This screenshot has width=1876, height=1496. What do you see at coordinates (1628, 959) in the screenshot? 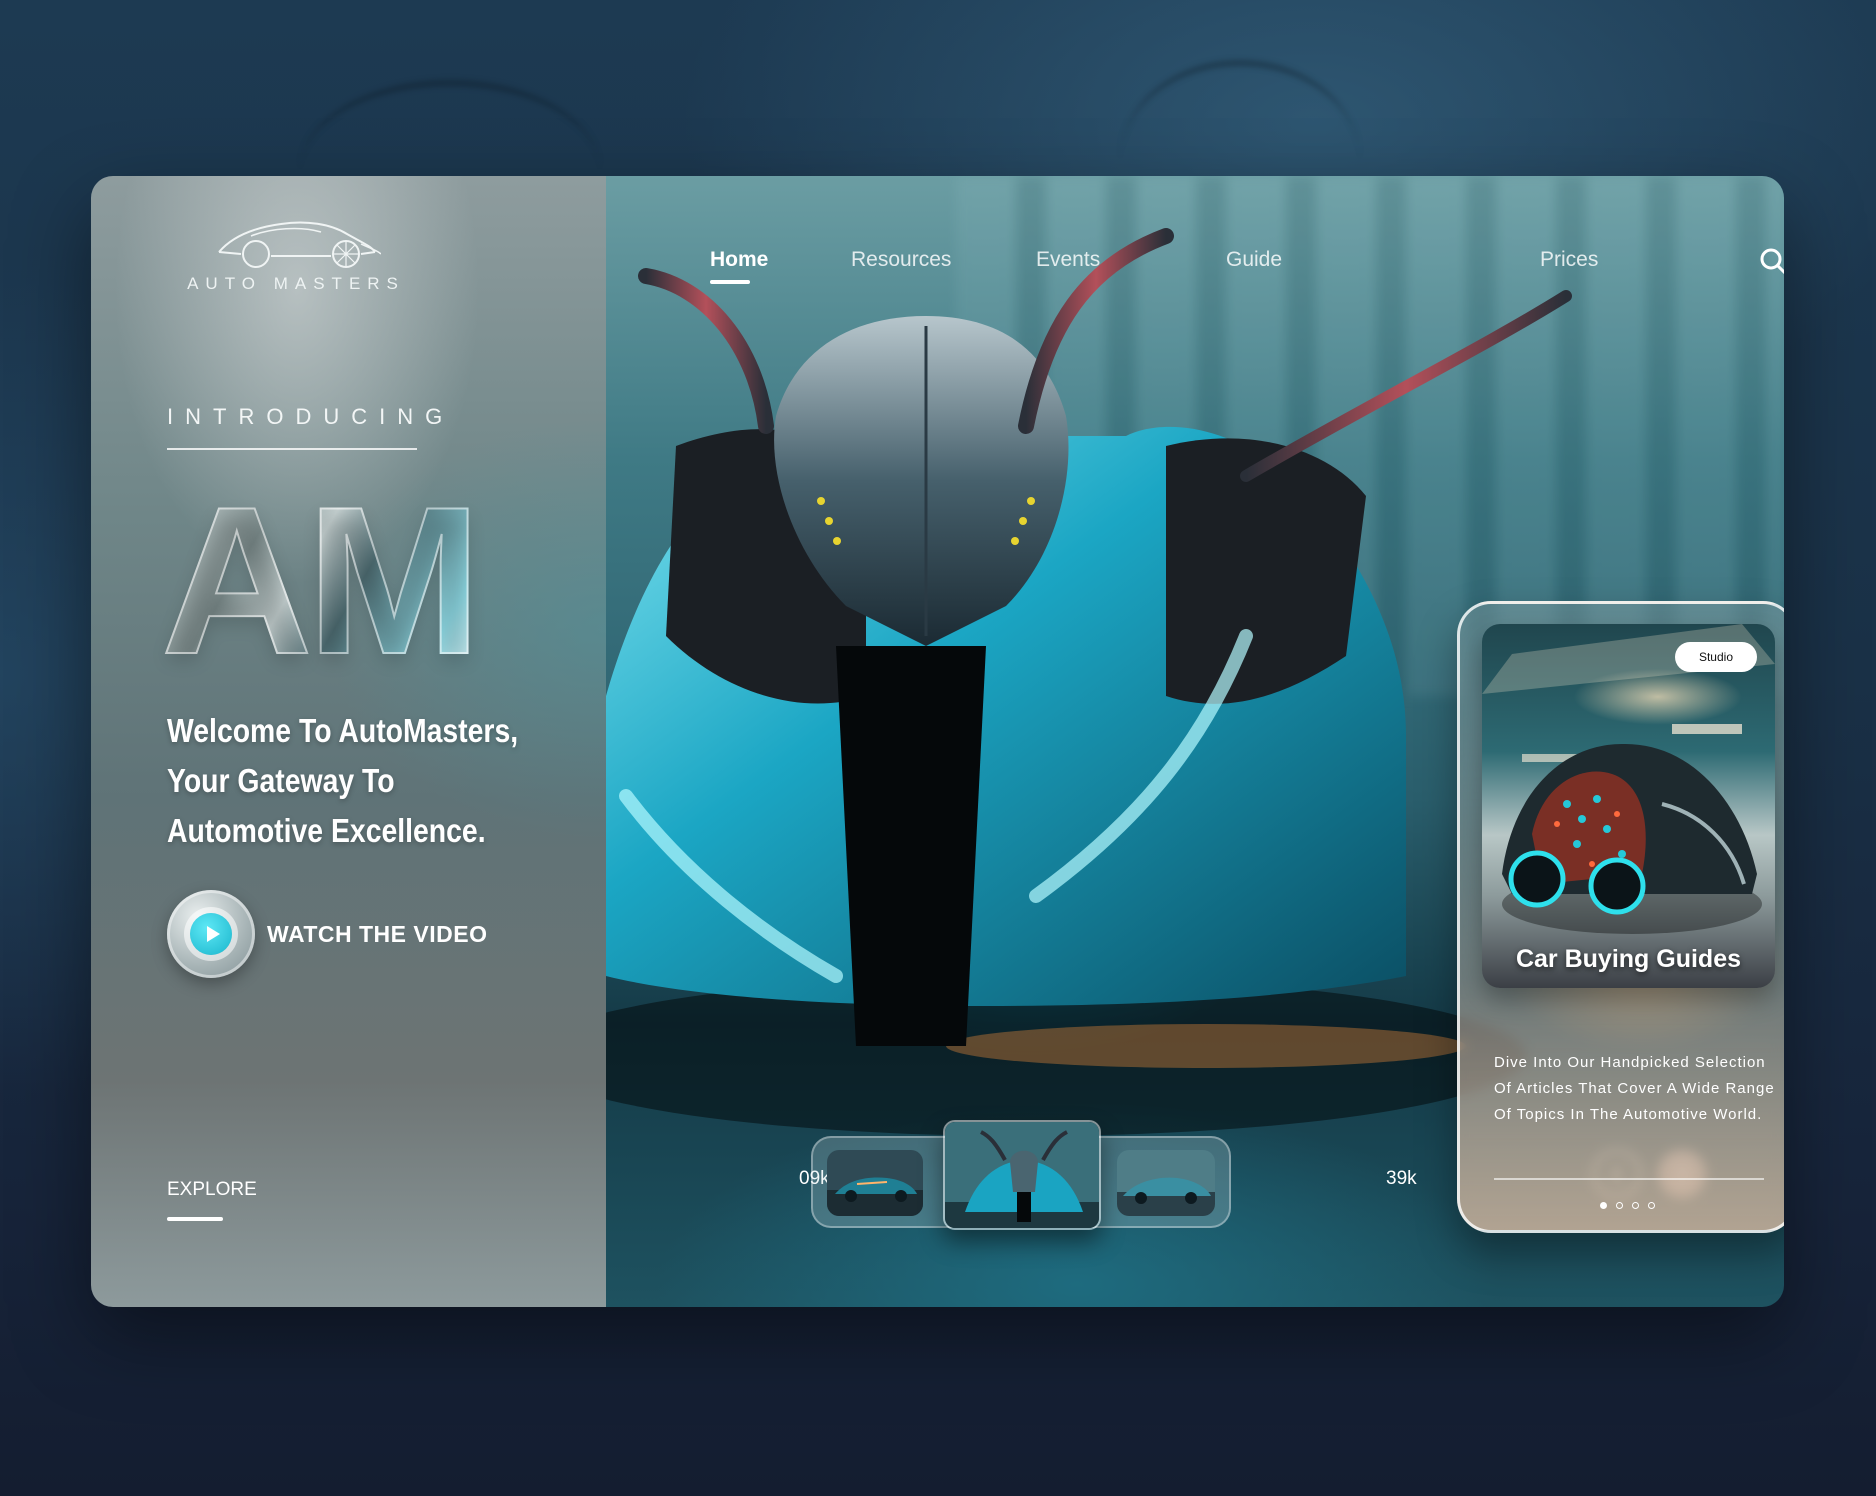
I see `card-title: Car Buying Guides` at bounding box center [1628, 959].